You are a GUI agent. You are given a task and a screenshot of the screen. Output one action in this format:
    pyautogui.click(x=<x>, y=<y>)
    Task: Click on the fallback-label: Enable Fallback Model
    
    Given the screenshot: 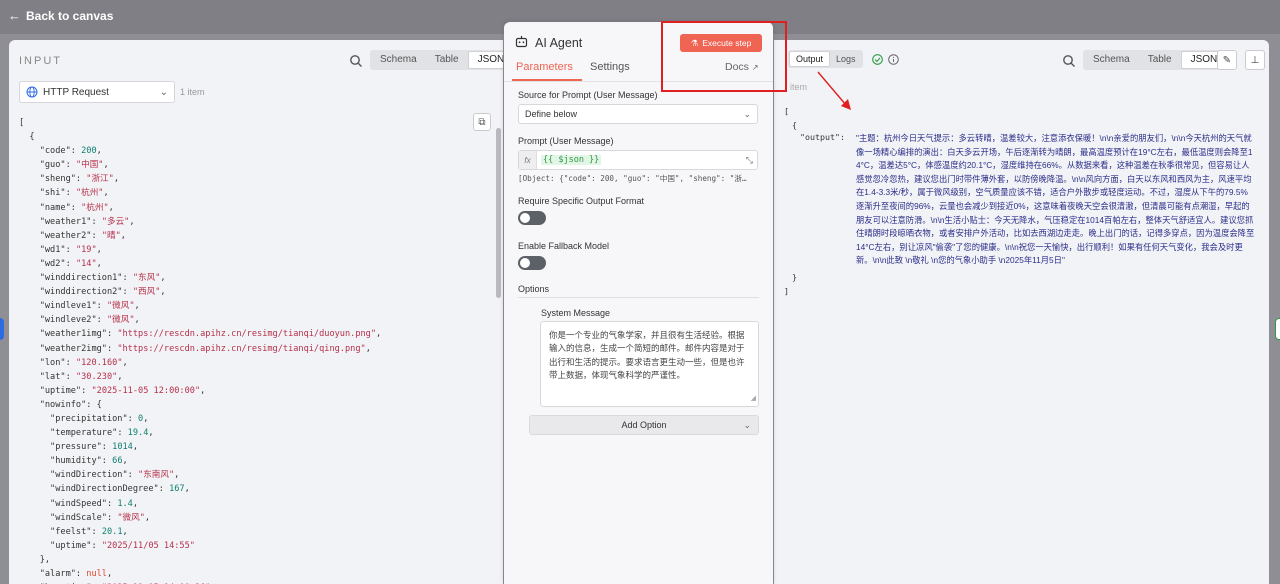 What is the action you would take?
    pyautogui.click(x=564, y=246)
    